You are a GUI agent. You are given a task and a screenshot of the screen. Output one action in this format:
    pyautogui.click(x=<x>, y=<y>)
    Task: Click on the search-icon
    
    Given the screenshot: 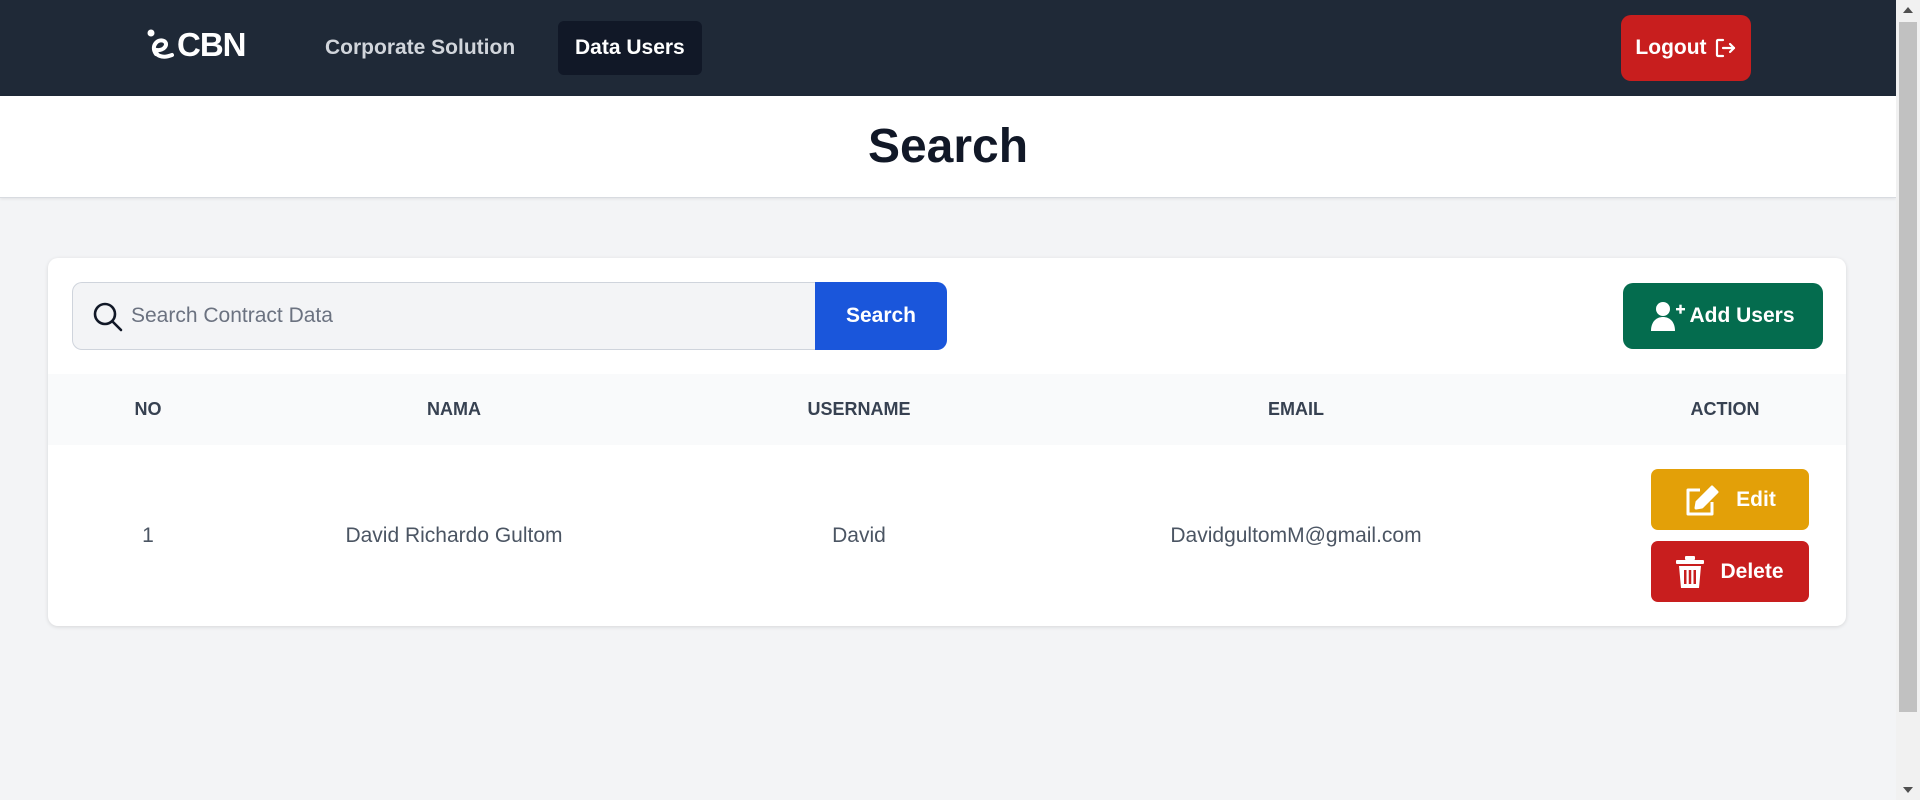 What is the action you would take?
    pyautogui.click(x=108, y=317)
    